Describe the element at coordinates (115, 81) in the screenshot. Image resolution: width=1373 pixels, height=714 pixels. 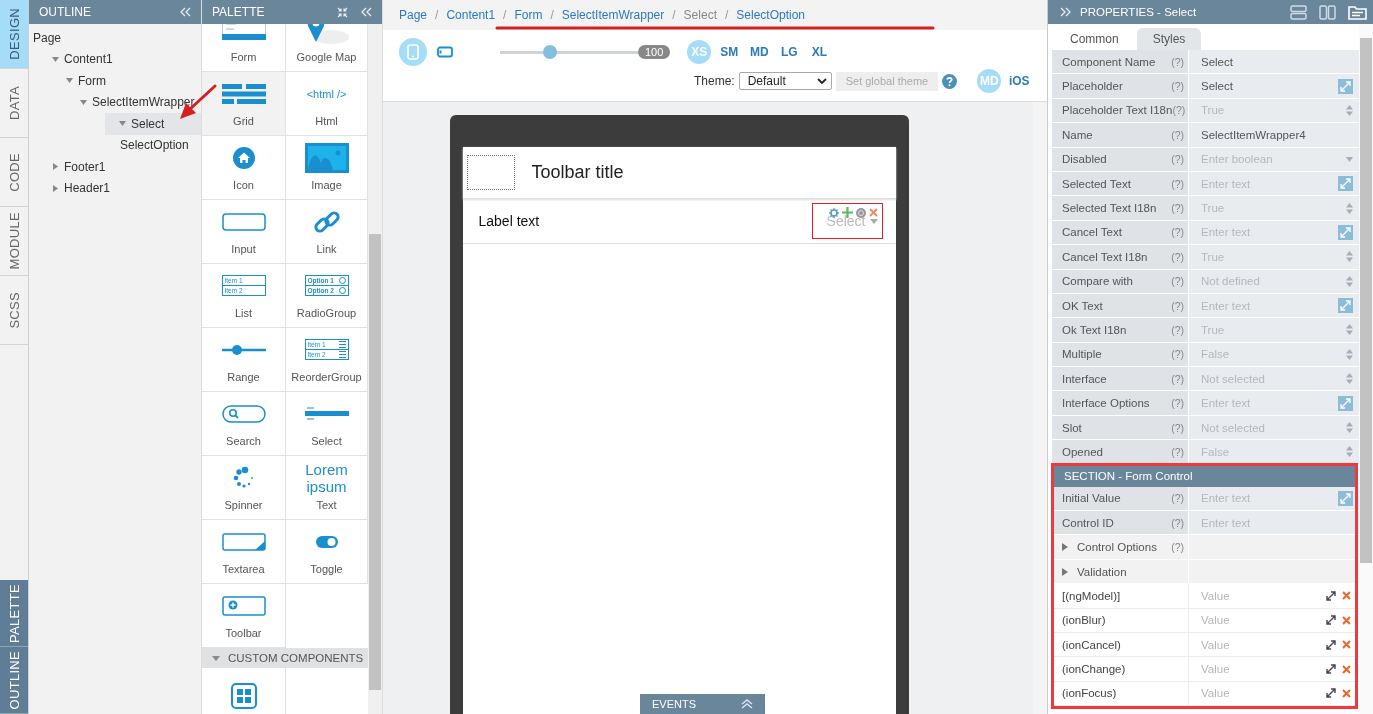
I see `tree-item: Form` at that location.